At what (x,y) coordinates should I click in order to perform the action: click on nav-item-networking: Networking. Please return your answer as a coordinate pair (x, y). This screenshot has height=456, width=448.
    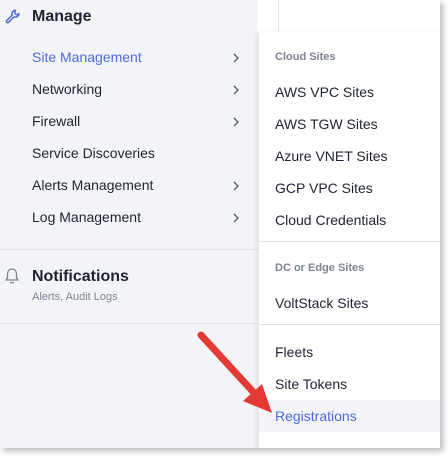
    Looking at the image, I should click on (129, 89).